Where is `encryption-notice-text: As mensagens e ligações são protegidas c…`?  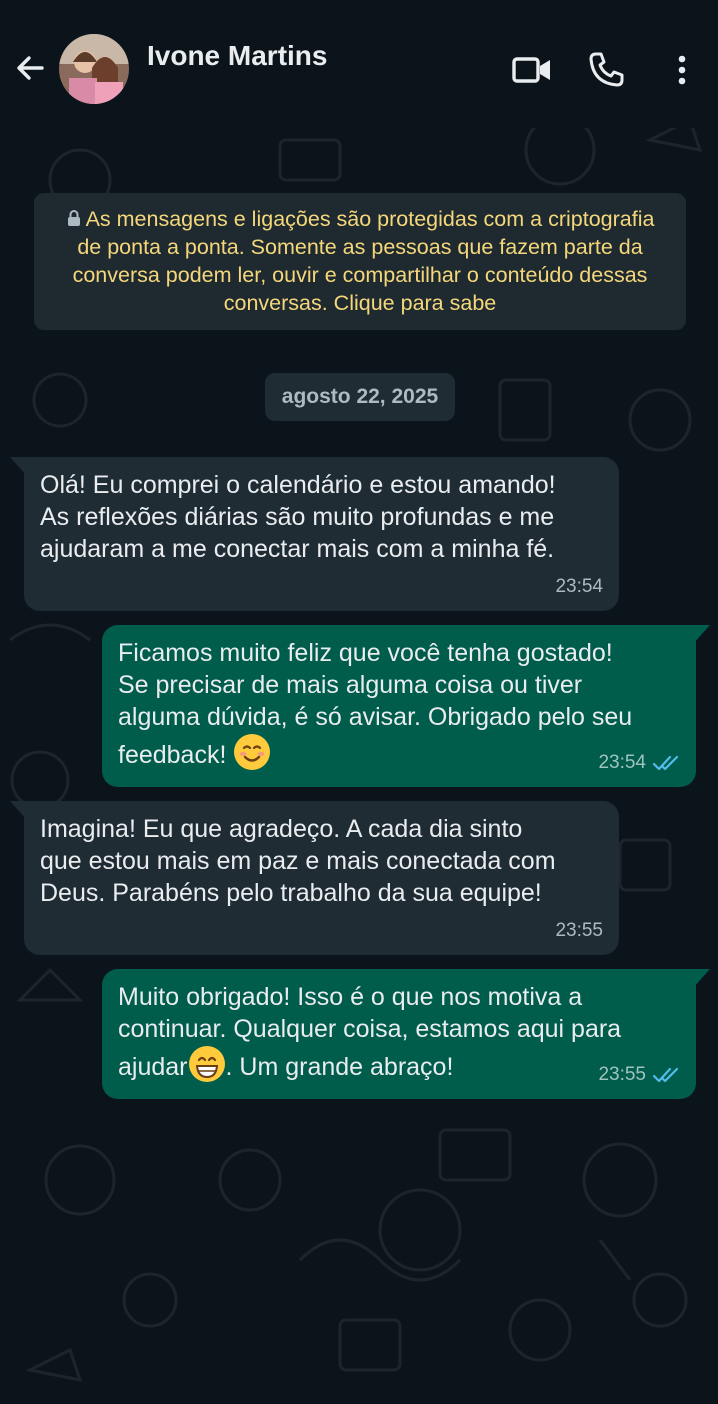 encryption-notice-text: As mensagens e ligações são protegidas c… is located at coordinates (363, 261).